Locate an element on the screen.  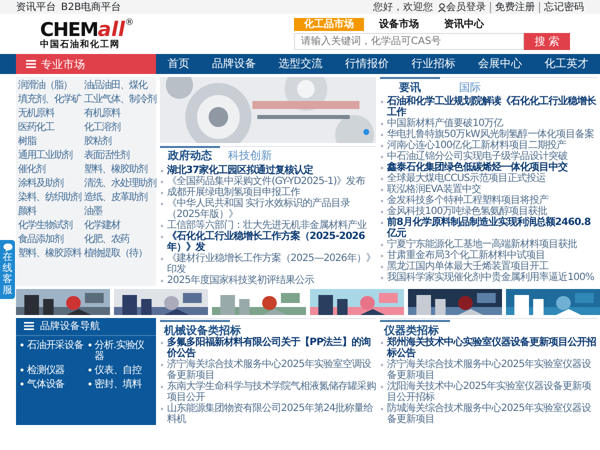
category-link: 胶粘剂 is located at coordinates (120, 141).